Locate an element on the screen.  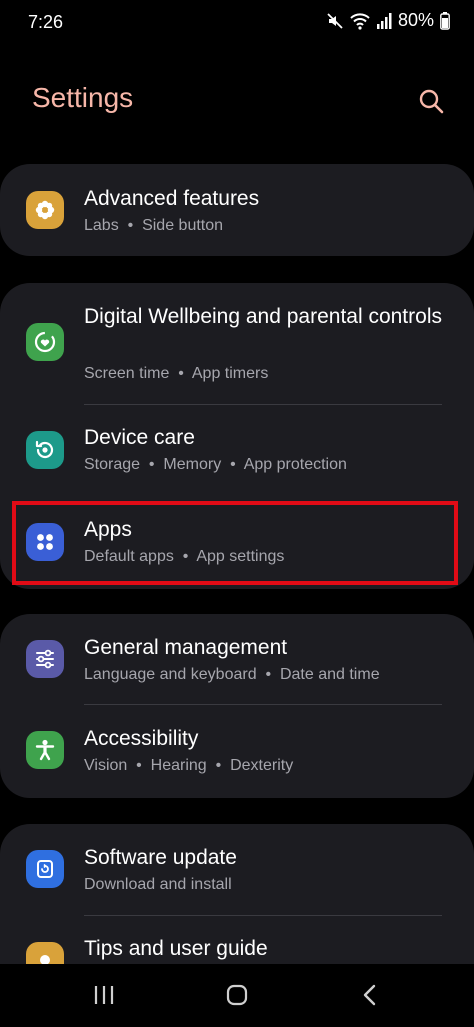
status-icons: 80% is located at coordinates (388, 20).